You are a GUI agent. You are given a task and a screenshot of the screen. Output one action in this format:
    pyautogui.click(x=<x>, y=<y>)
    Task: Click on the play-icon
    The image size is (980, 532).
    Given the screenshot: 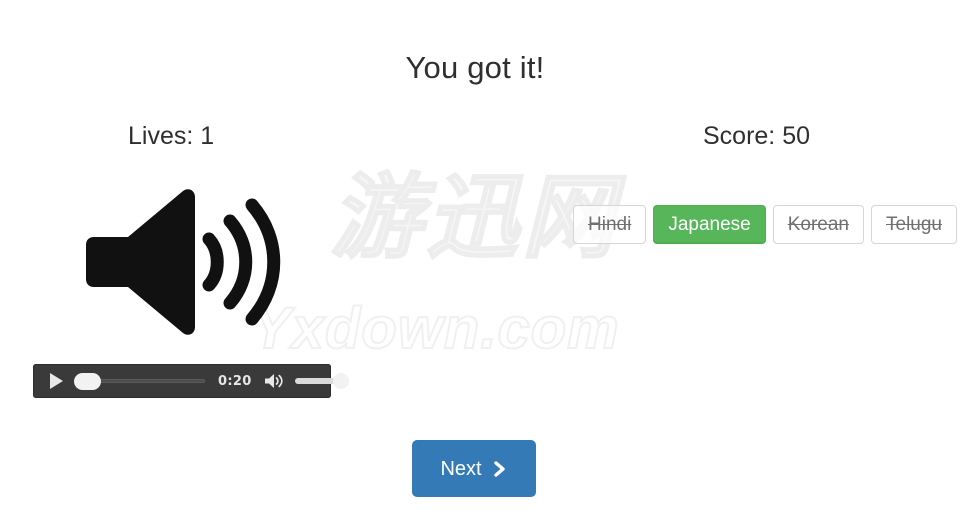 What is the action you would take?
    pyautogui.click(x=56, y=381)
    